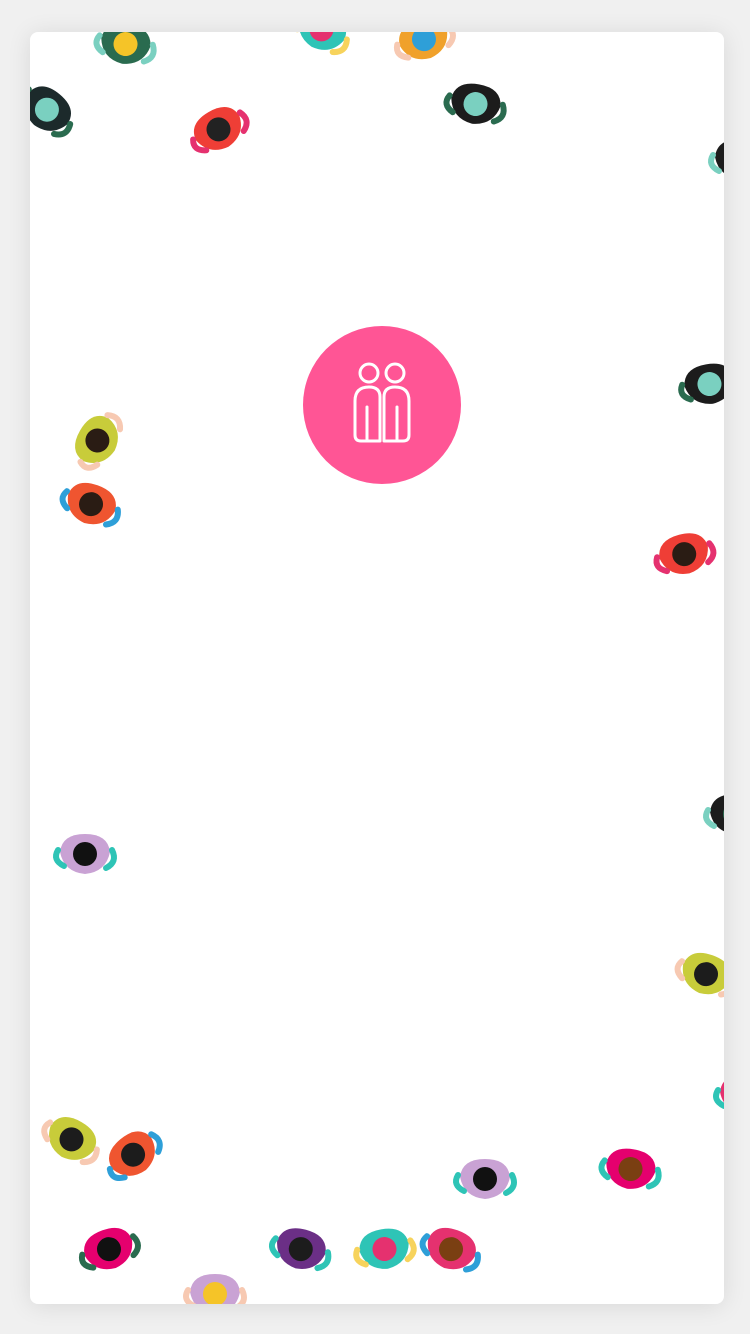  What do you see at coordinates (382, 402) in the screenshot?
I see `two-people-icon` at bounding box center [382, 402].